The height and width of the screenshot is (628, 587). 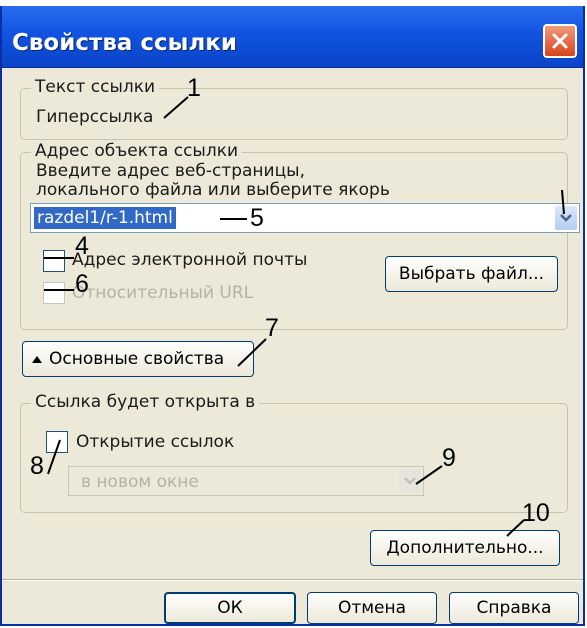 I want to click on help-label: Справка, so click(x=514, y=608).